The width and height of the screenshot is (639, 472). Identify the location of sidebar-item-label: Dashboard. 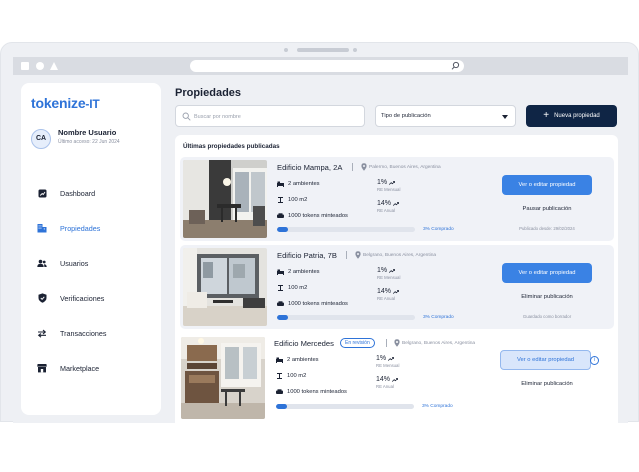
(78, 193).